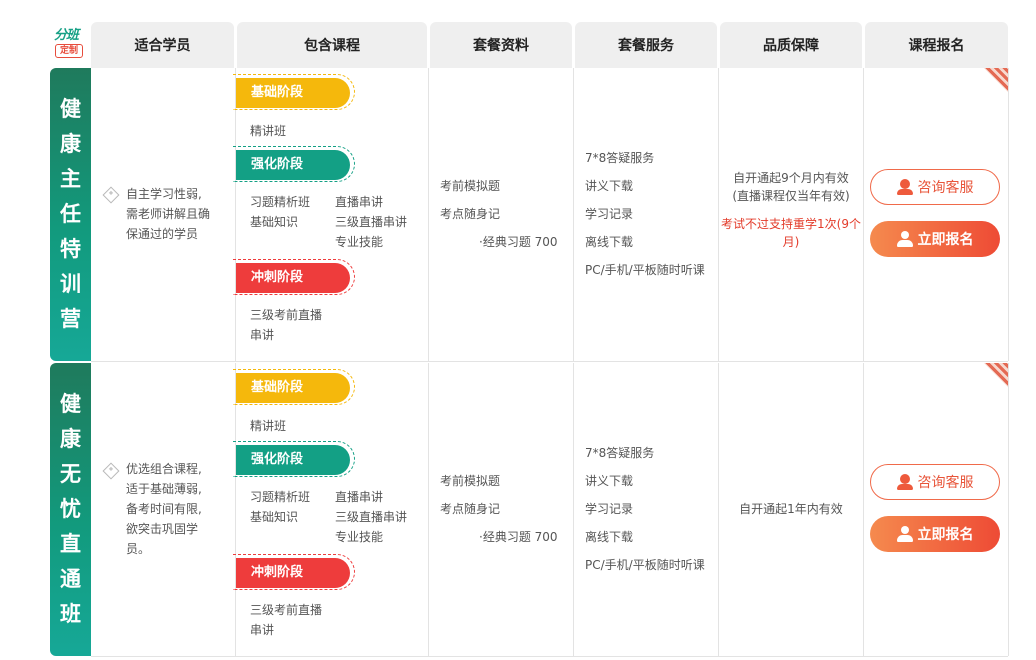 This screenshot has height=660, width=1036. What do you see at coordinates (70, 614) in the screenshot?
I see `package-name-char: 班` at bounding box center [70, 614].